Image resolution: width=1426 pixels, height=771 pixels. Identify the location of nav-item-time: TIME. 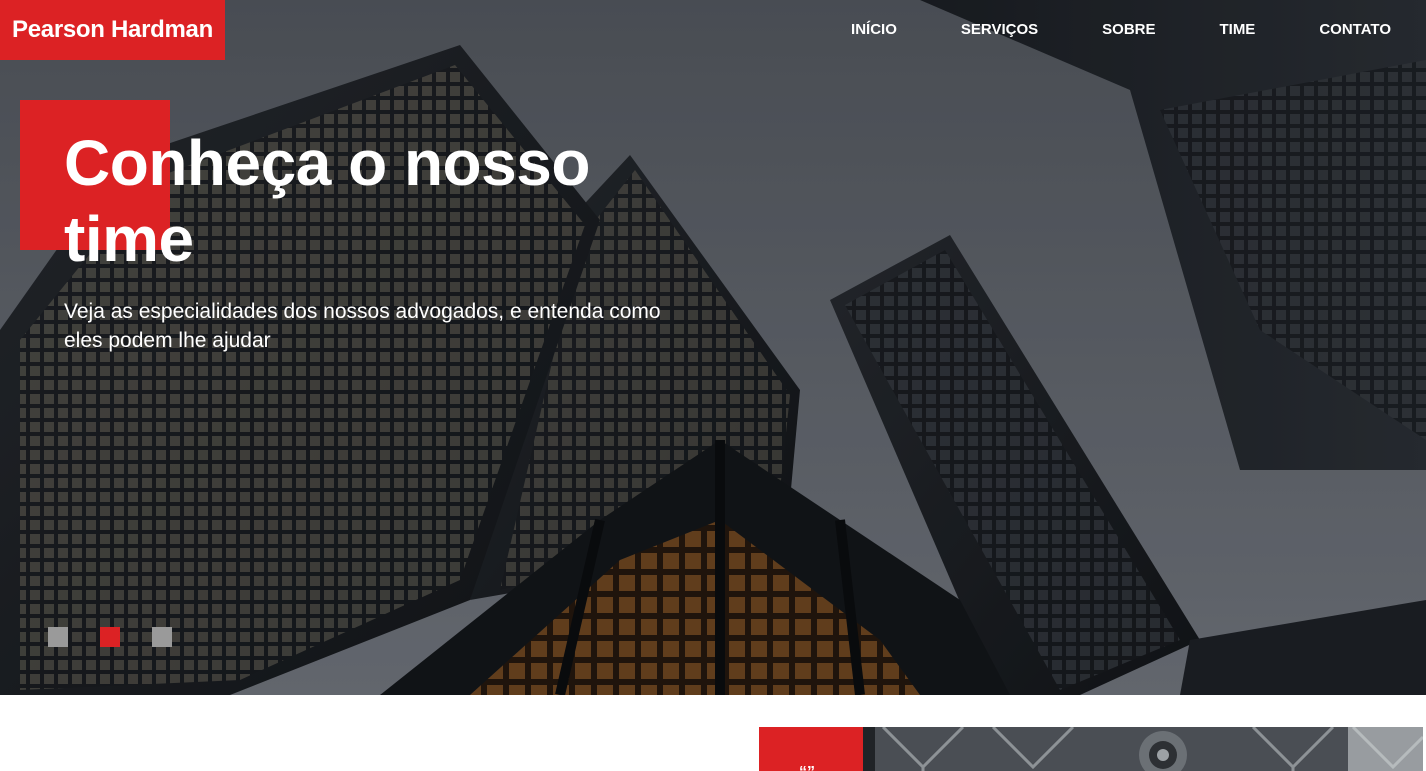
(1237, 30).